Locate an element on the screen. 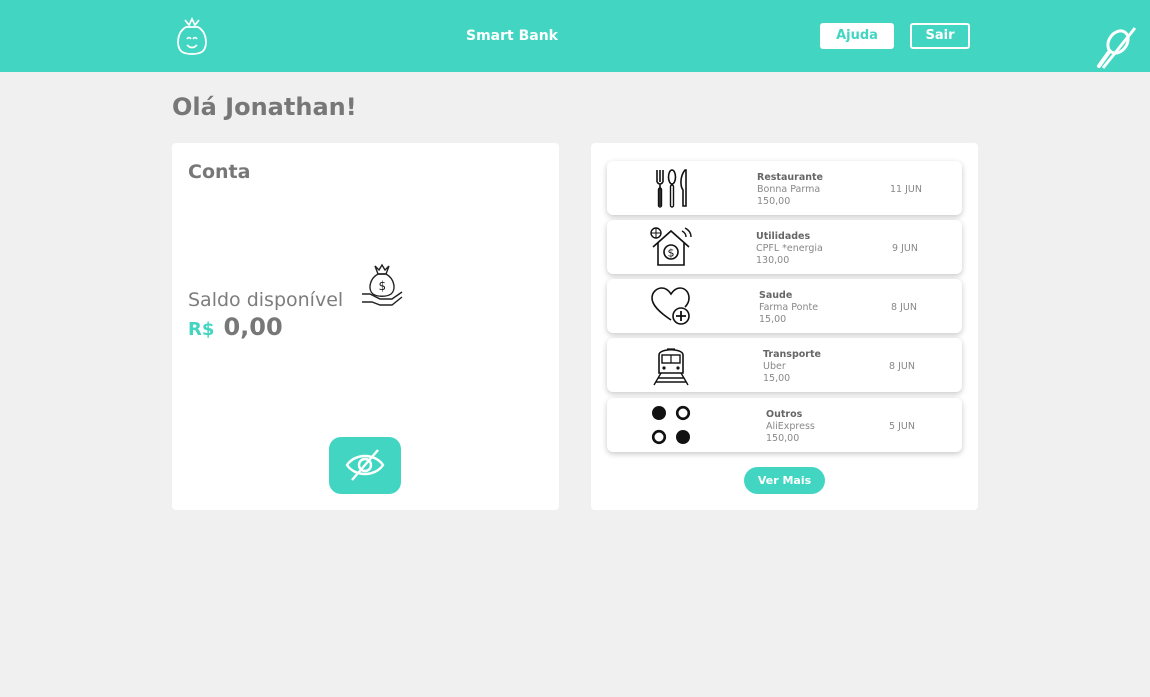 This screenshot has height=697, width=1150. dots-icon is located at coordinates (671, 425).